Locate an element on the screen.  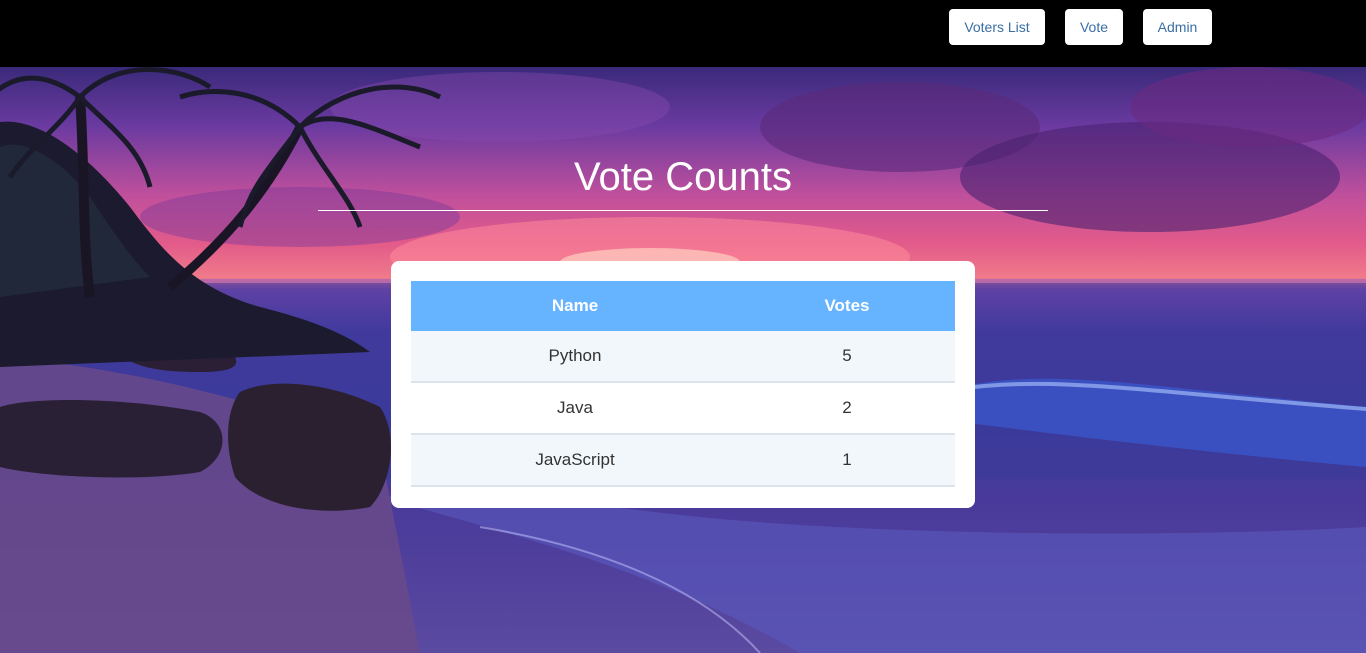
table-row: Java 2 is located at coordinates (683, 408).